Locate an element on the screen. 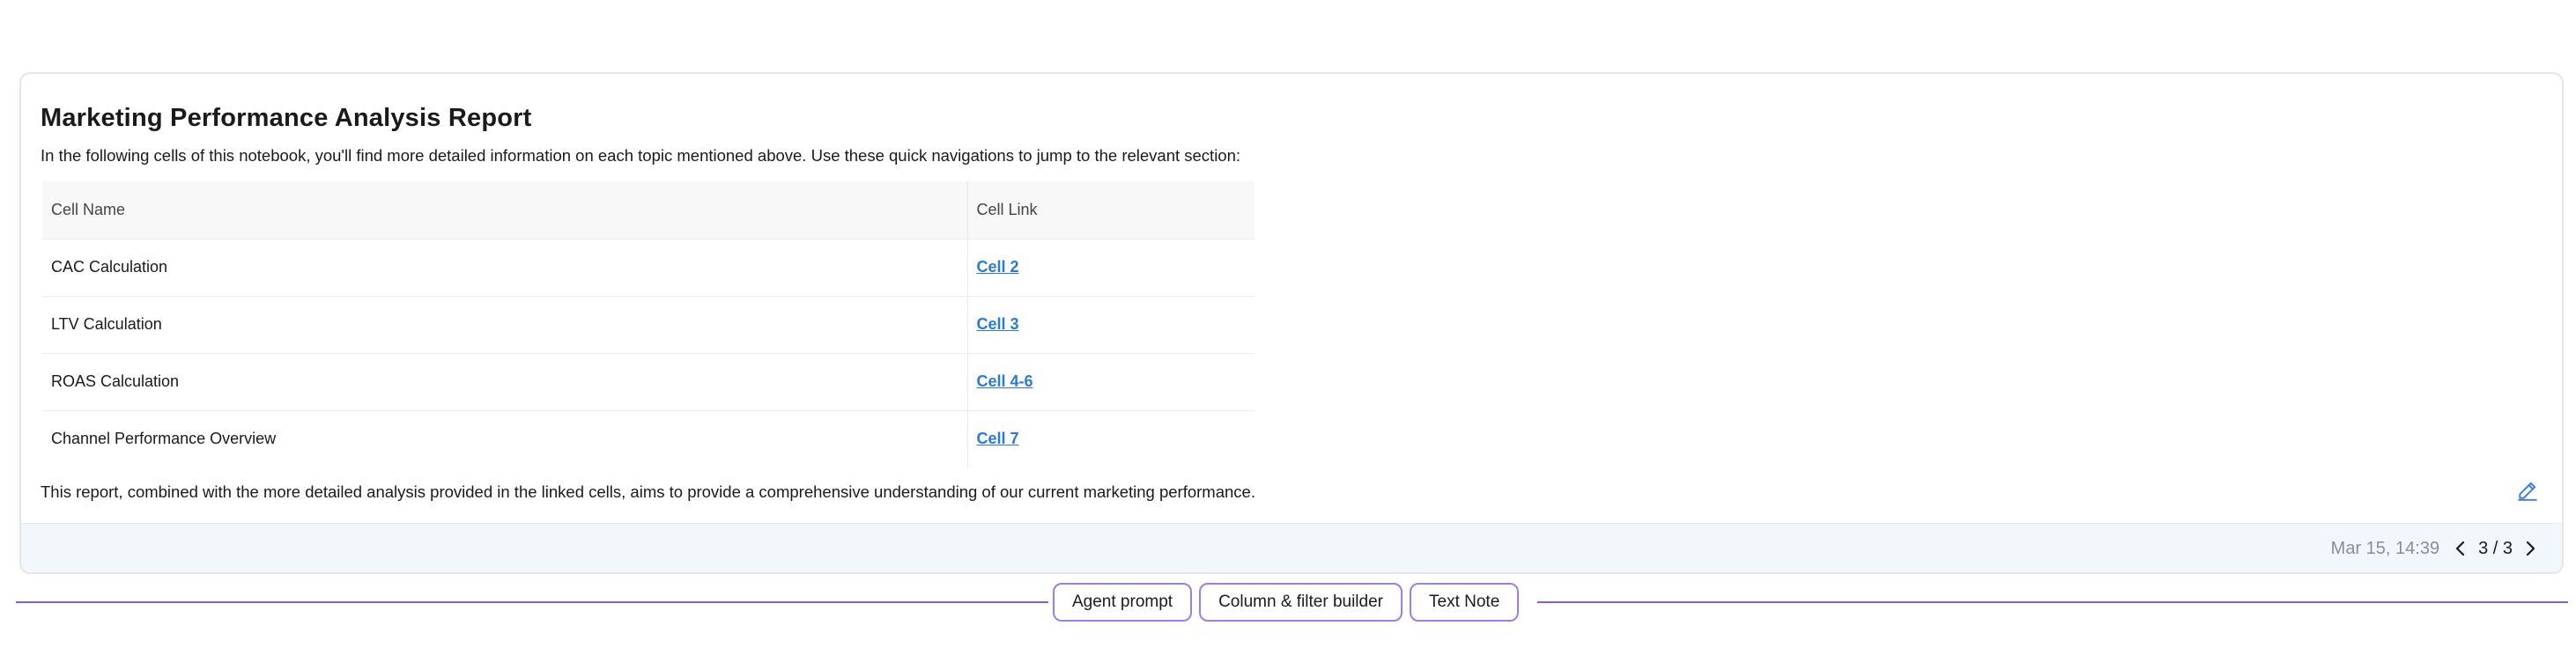 The width and height of the screenshot is (2576, 648). cell-link-cell: Cell 3 is located at coordinates (1111, 325).